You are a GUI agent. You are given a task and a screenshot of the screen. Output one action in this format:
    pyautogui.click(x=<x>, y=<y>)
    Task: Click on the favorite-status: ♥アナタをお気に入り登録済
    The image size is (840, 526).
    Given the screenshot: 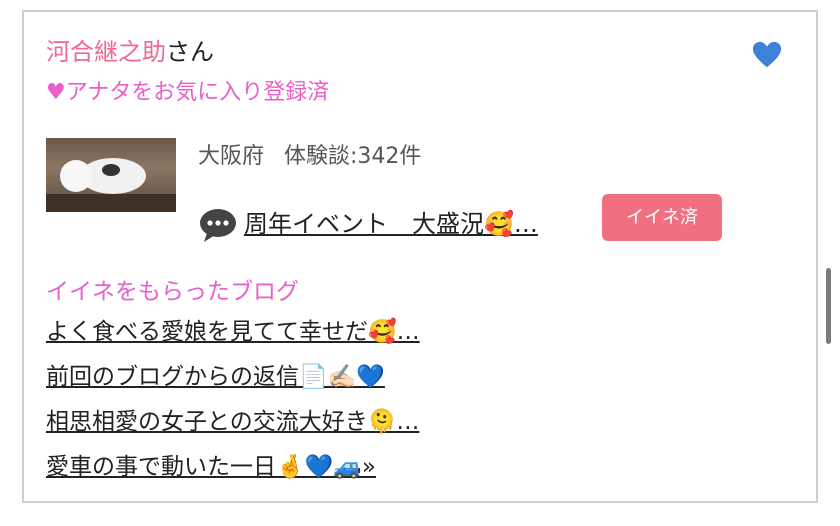 What is the action you would take?
    pyautogui.click(x=188, y=92)
    